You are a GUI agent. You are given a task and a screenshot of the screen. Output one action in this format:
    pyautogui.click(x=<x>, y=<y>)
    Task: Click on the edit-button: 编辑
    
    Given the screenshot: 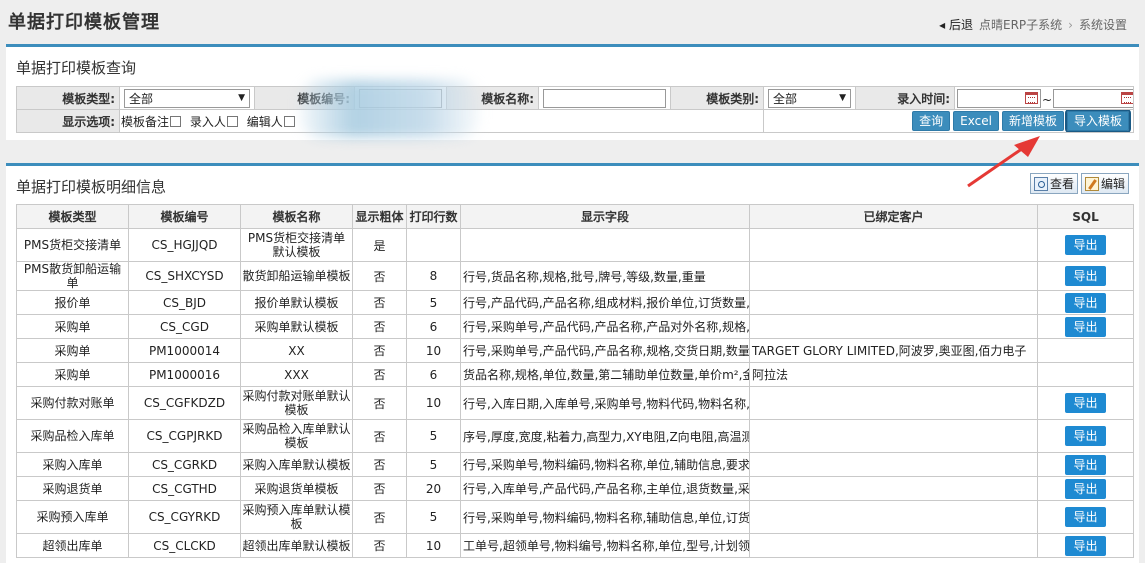 What is the action you would take?
    pyautogui.click(x=1104, y=183)
    